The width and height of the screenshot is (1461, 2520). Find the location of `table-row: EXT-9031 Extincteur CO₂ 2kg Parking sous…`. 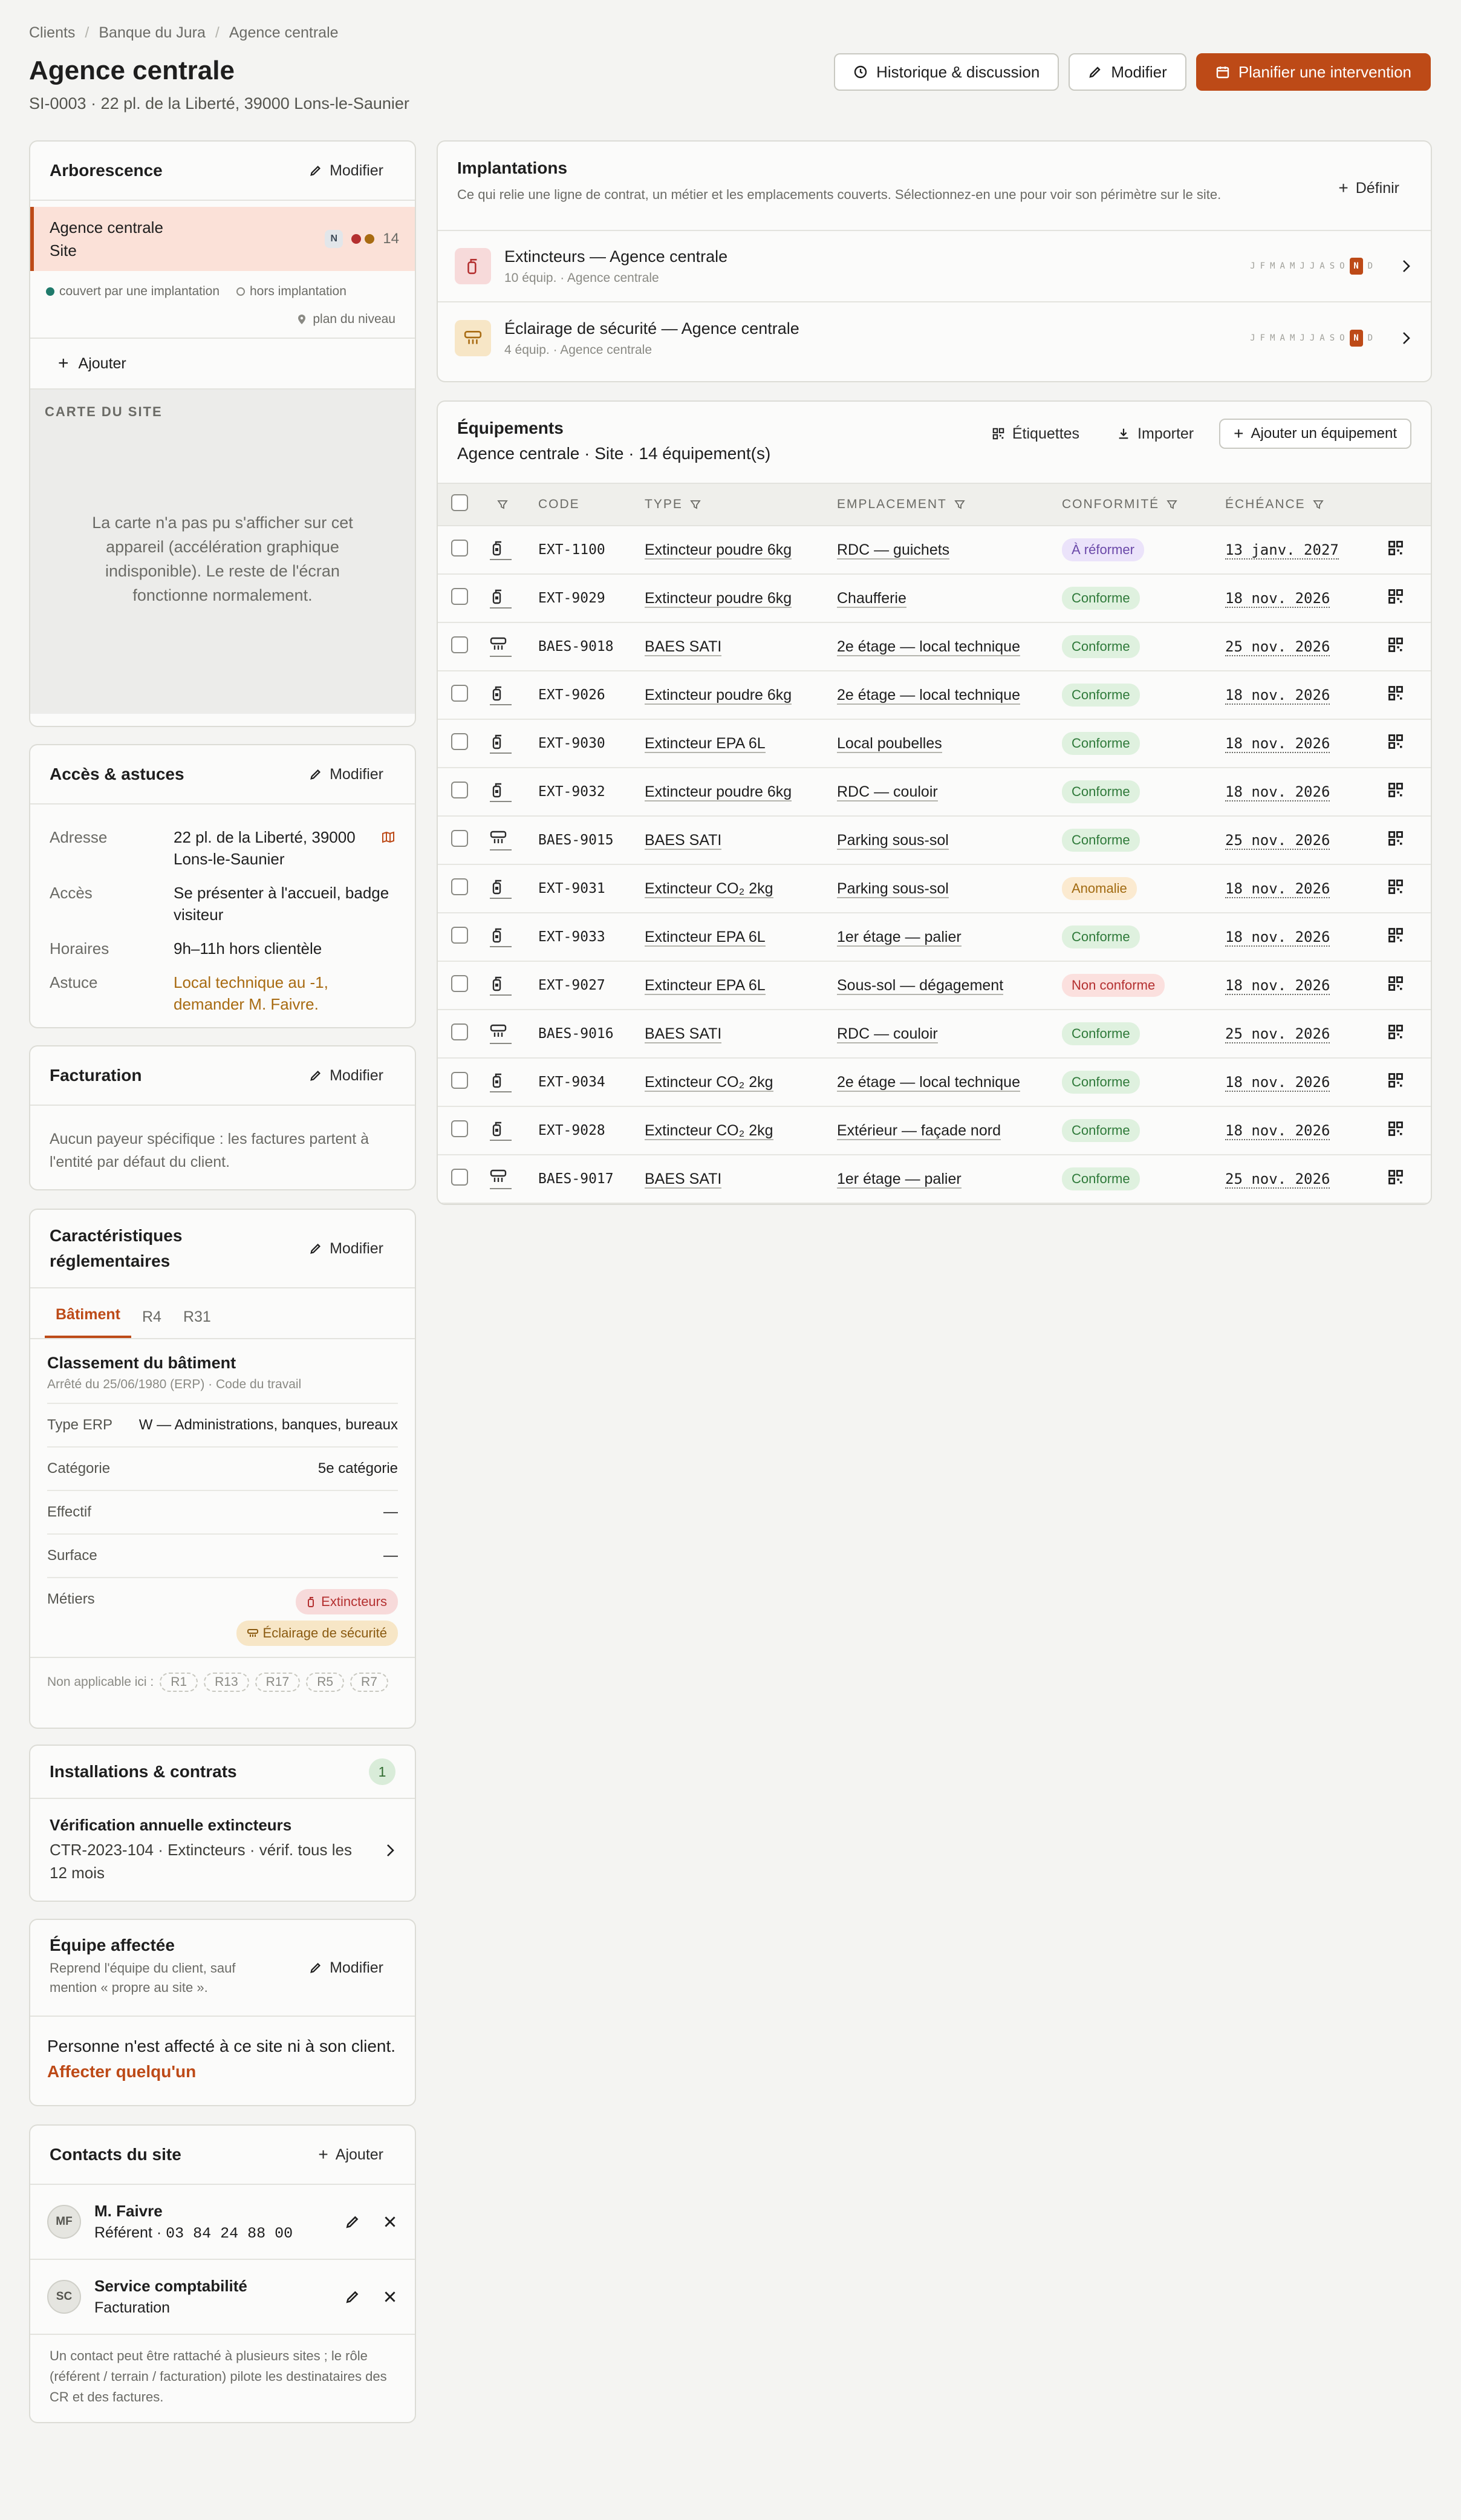

table-row: EXT-9031 Extincteur CO₂ 2kg Parking sous… is located at coordinates (935, 888).